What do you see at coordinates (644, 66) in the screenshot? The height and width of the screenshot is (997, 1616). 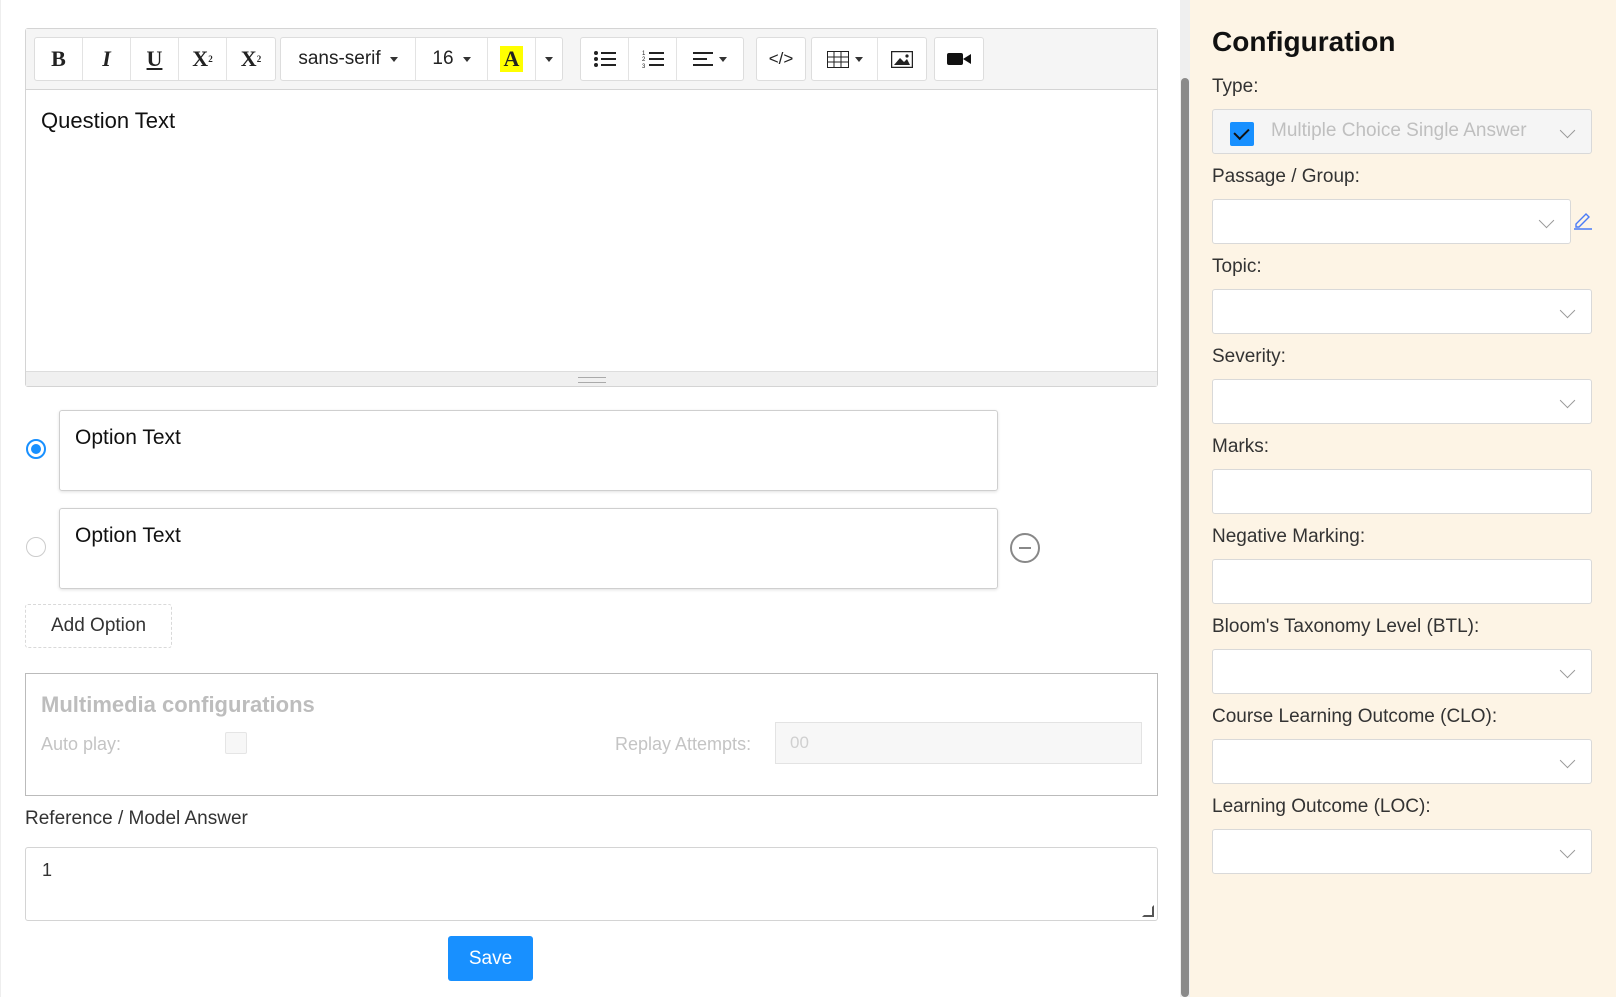 I see `svg-text: 3` at bounding box center [644, 66].